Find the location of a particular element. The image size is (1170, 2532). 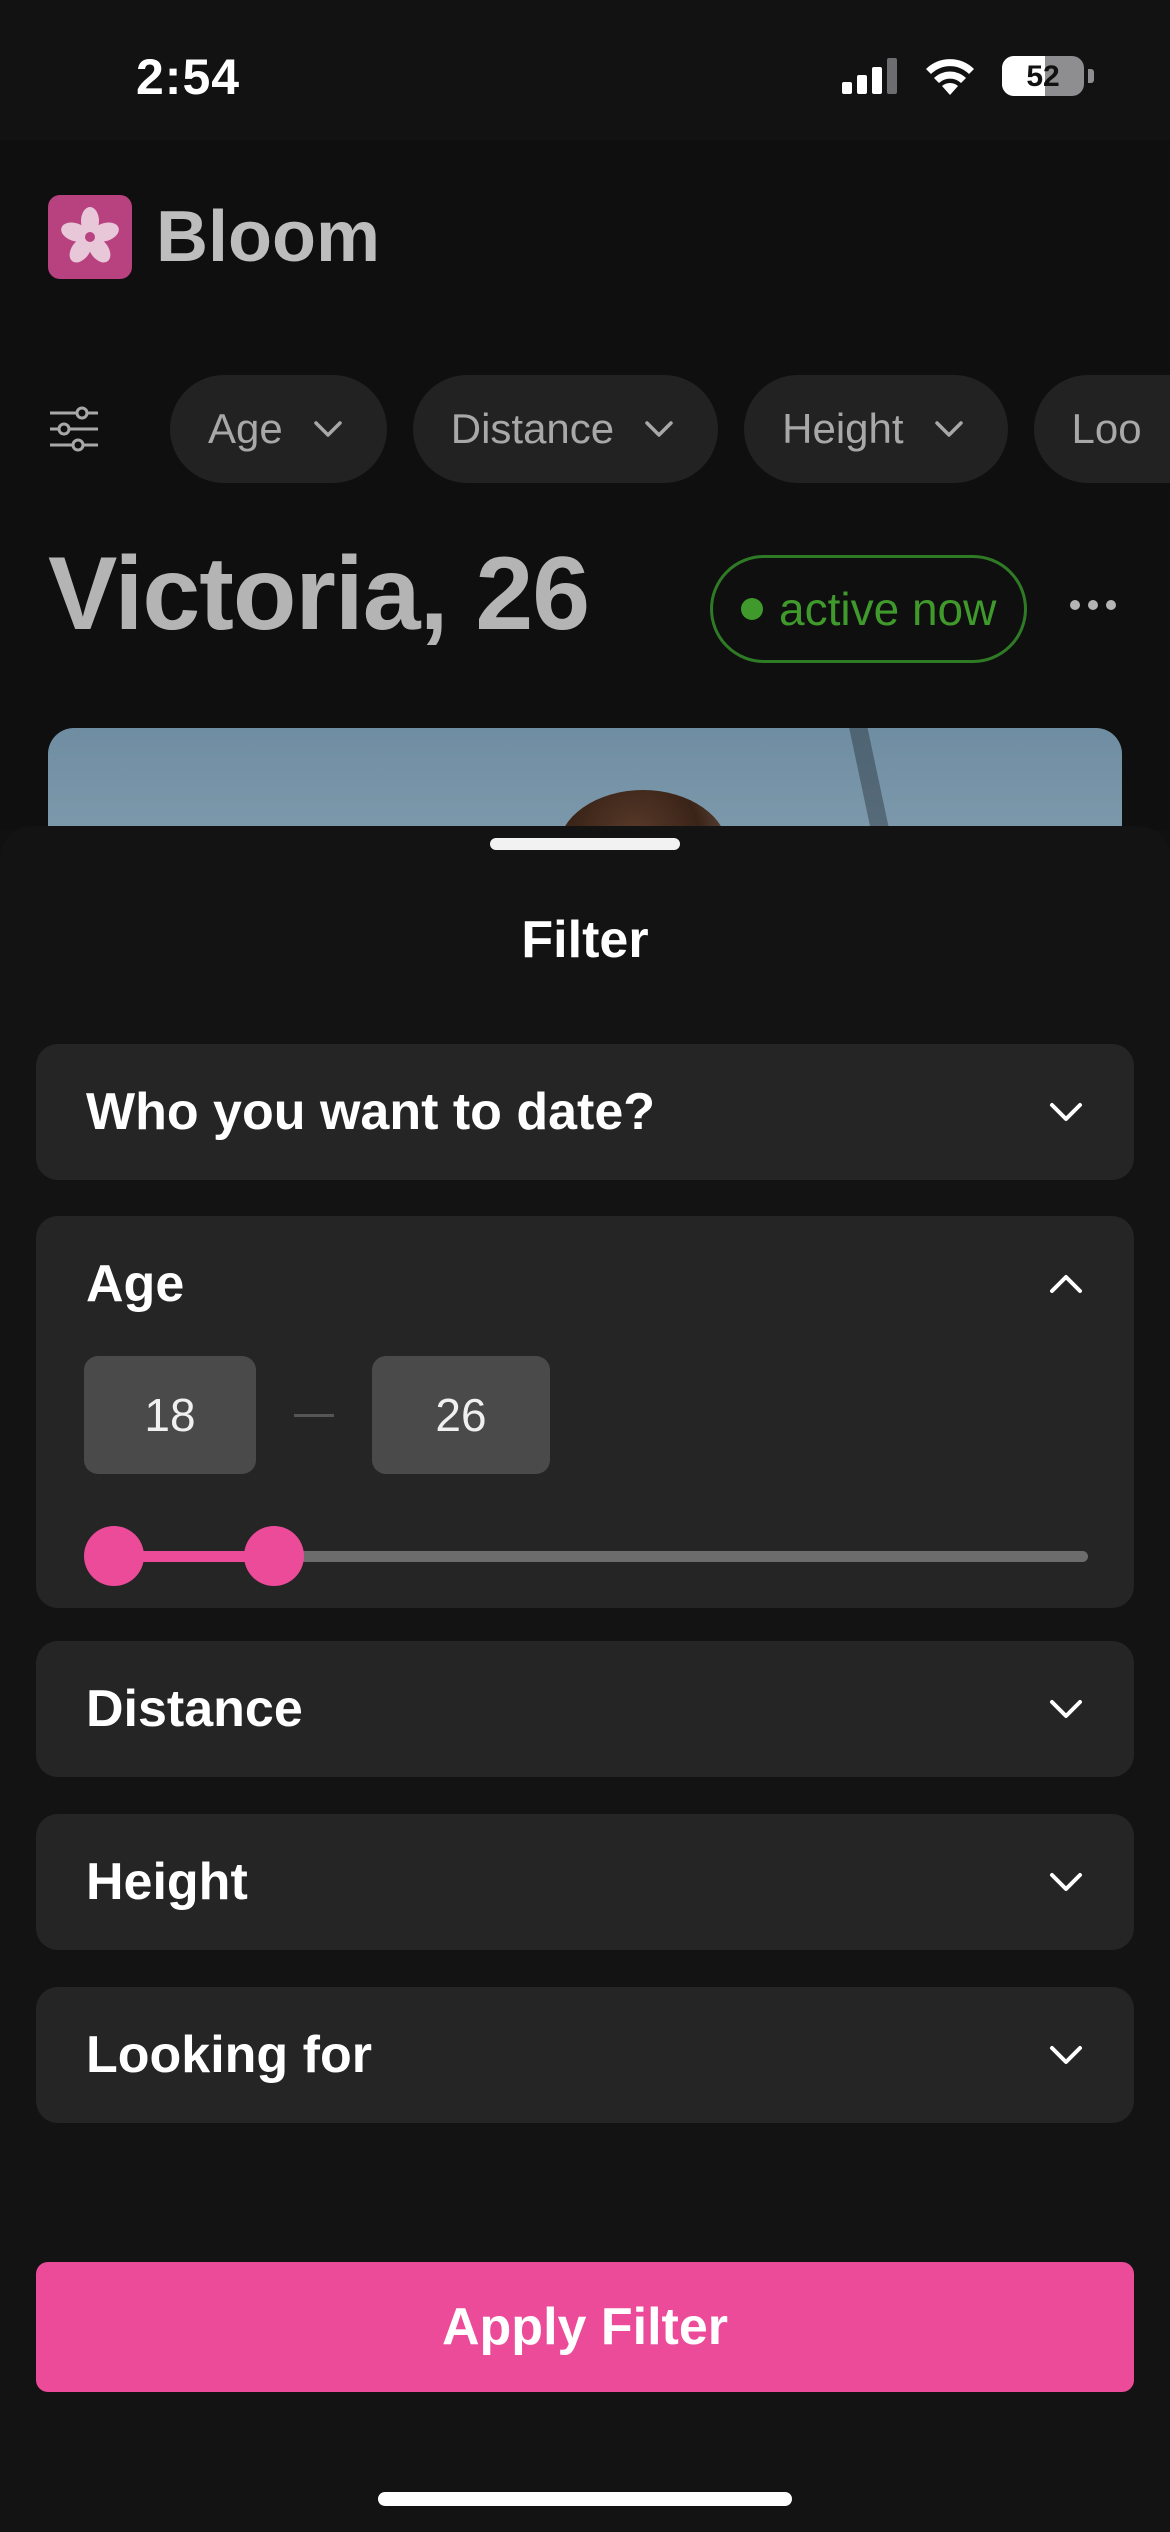

sheet-grabber is located at coordinates (585, 844).